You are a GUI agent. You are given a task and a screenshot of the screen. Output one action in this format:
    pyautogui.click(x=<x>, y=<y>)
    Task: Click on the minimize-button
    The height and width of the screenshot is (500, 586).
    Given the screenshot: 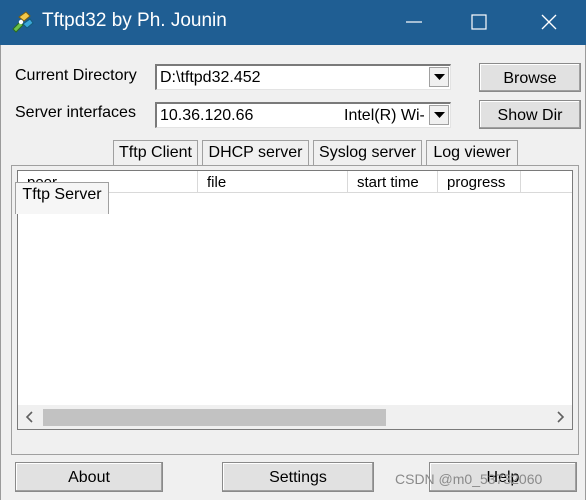 What is the action you would take?
    pyautogui.click(x=414, y=22)
    